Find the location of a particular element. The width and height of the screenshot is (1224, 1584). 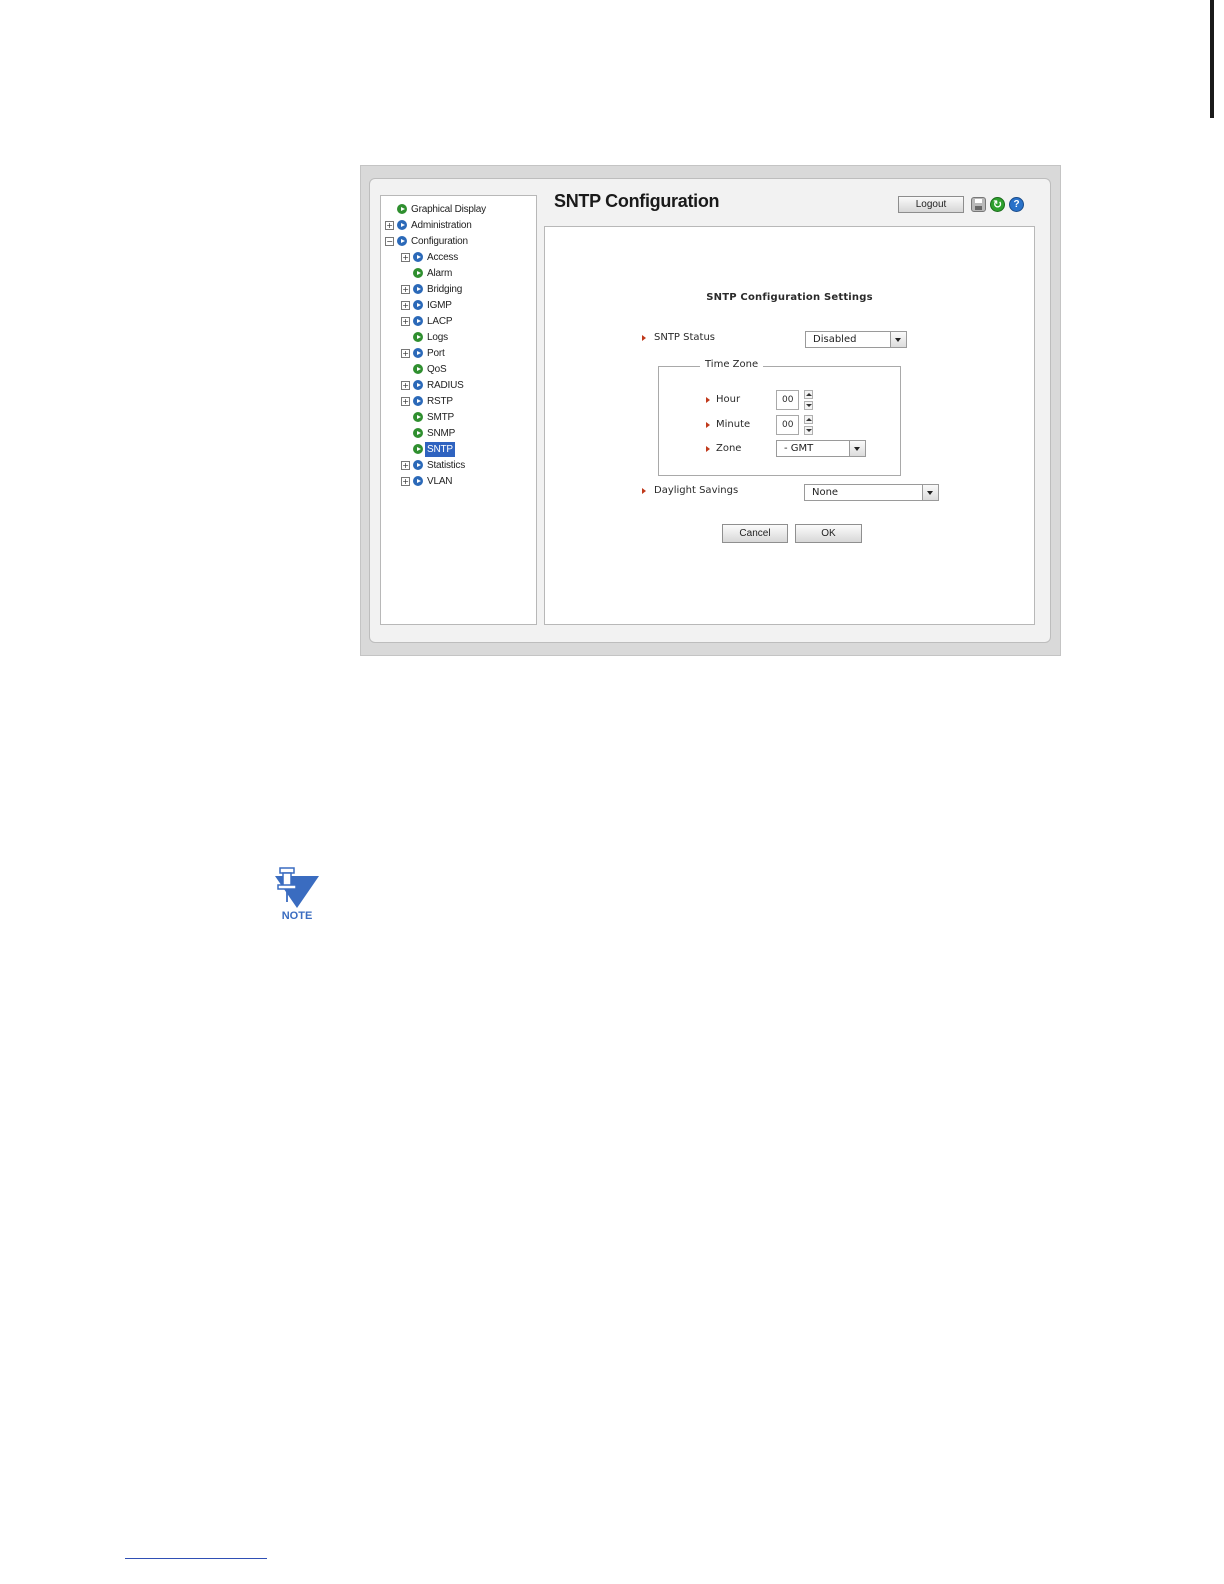

hour-increment-icon is located at coordinates (808, 394).